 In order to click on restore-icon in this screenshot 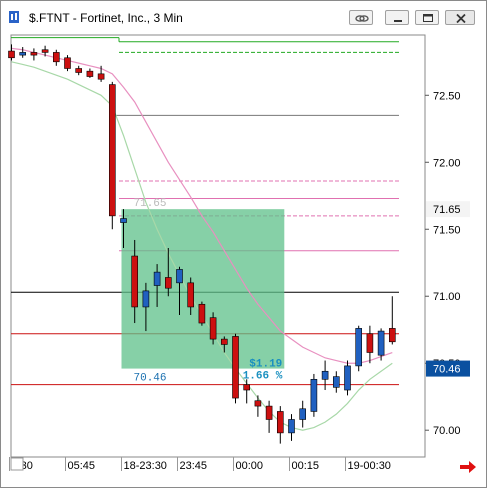, I will do `click(428, 18)`.